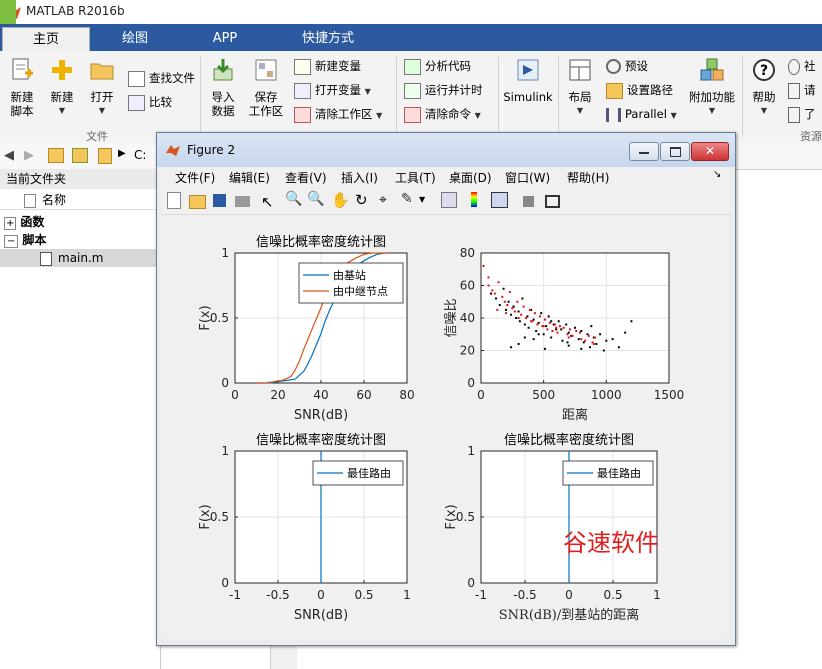  Describe the element at coordinates (267, 202) in the screenshot. I see `pointer-arrow-icon: ↖` at that location.